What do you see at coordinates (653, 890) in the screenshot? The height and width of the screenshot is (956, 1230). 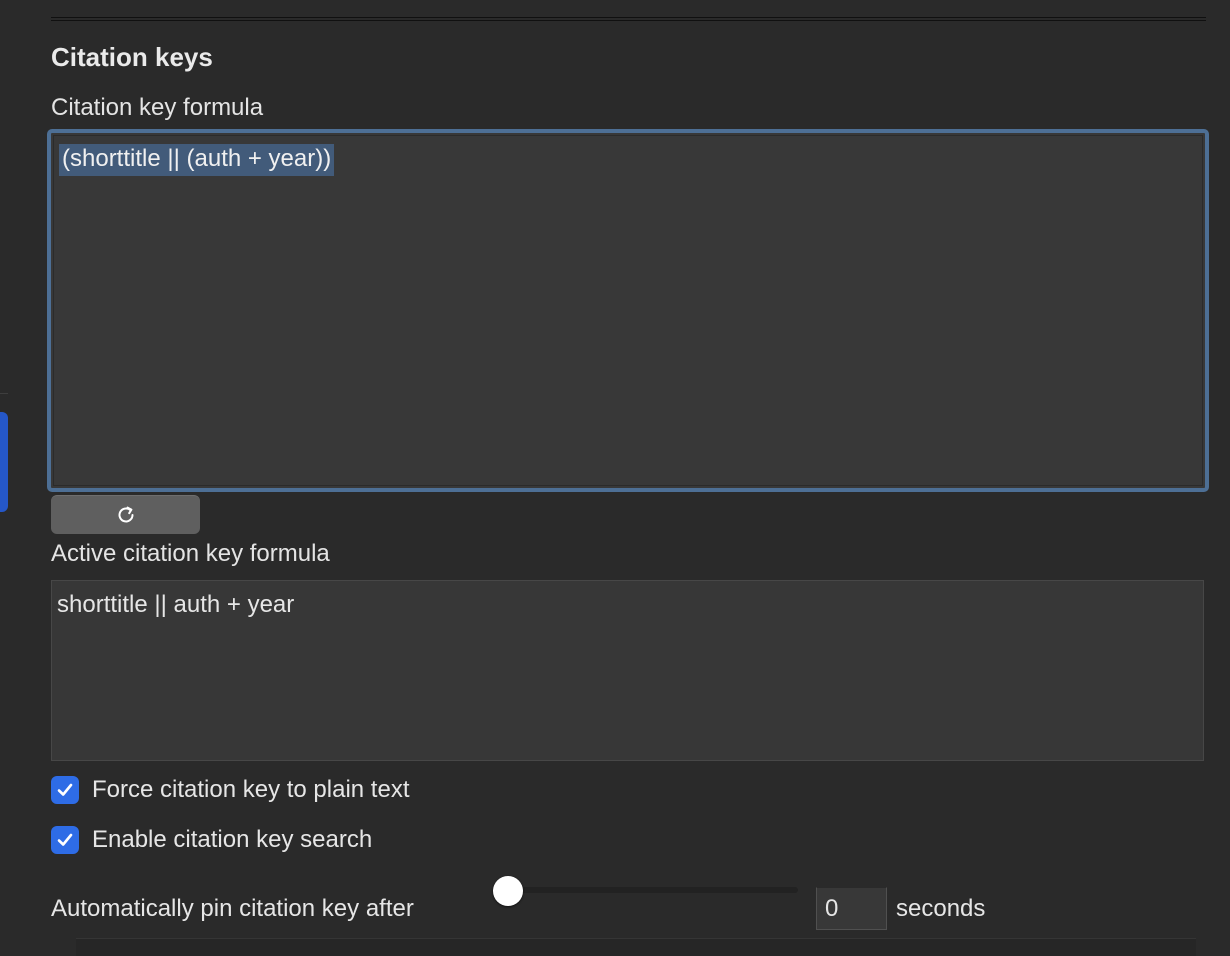 I see `autopin-slider-track` at bounding box center [653, 890].